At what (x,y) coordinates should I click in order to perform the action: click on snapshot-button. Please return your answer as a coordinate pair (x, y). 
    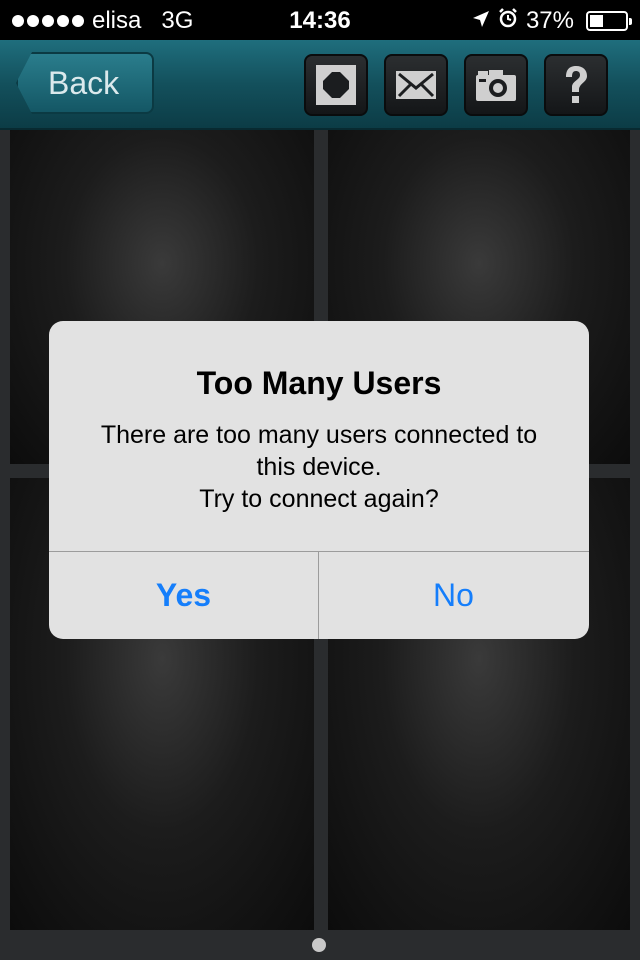
    Looking at the image, I should click on (496, 85).